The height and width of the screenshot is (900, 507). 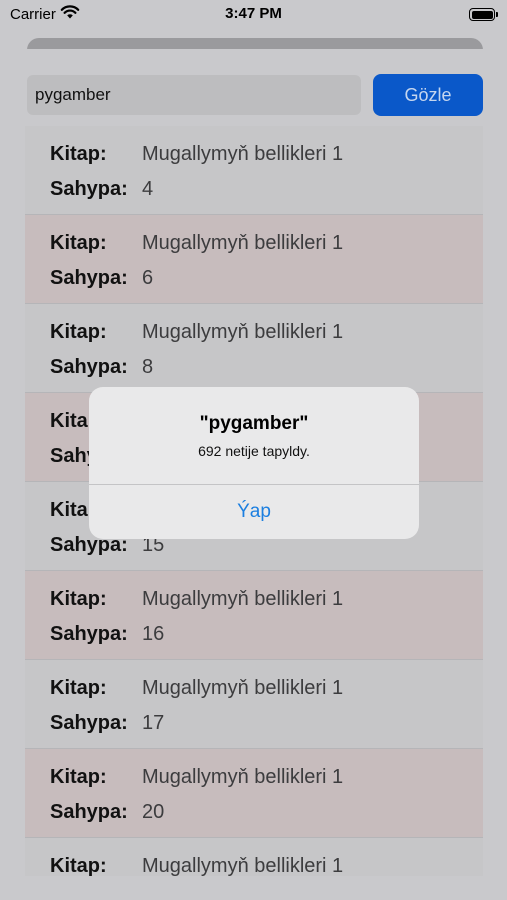 I want to click on battery-icon, so click(x=483, y=14).